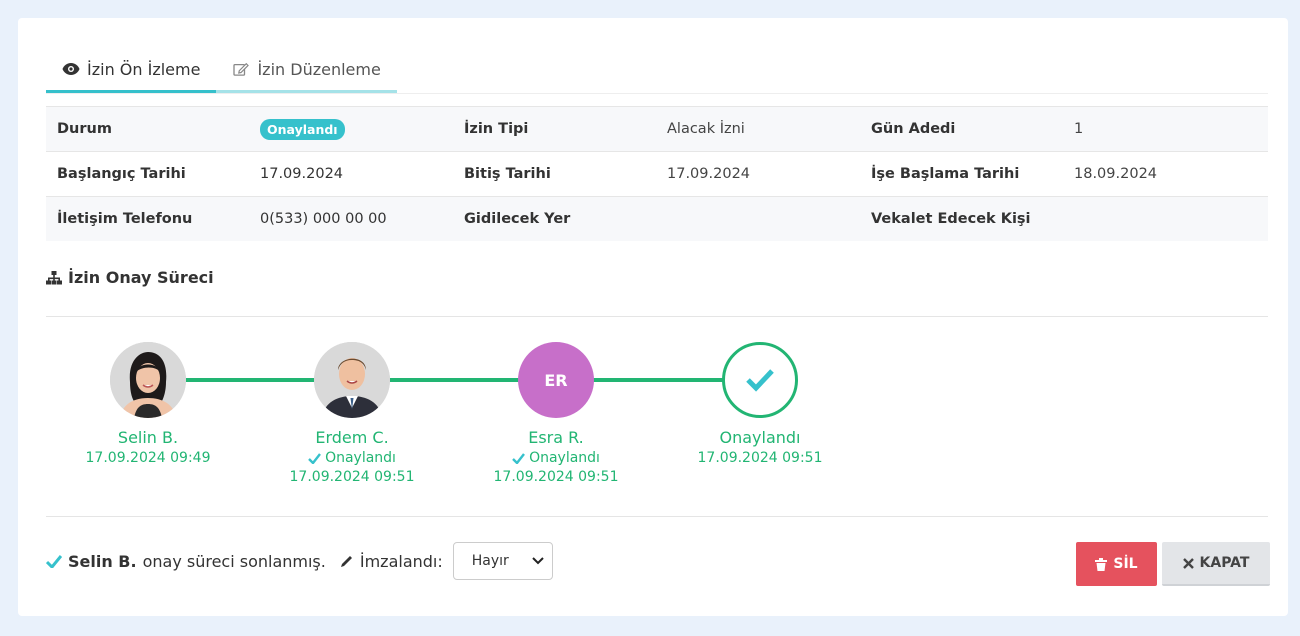 This screenshot has height=636, width=1300. Describe the element at coordinates (706, 129) in the screenshot. I see `leave-type-value: Alacak İzni` at that location.